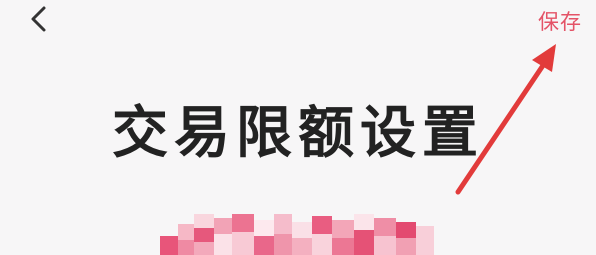 The image size is (596, 255). Describe the element at coordinates (300, 234) in the screenshot. I see `pixelated-amount-field` at that location.